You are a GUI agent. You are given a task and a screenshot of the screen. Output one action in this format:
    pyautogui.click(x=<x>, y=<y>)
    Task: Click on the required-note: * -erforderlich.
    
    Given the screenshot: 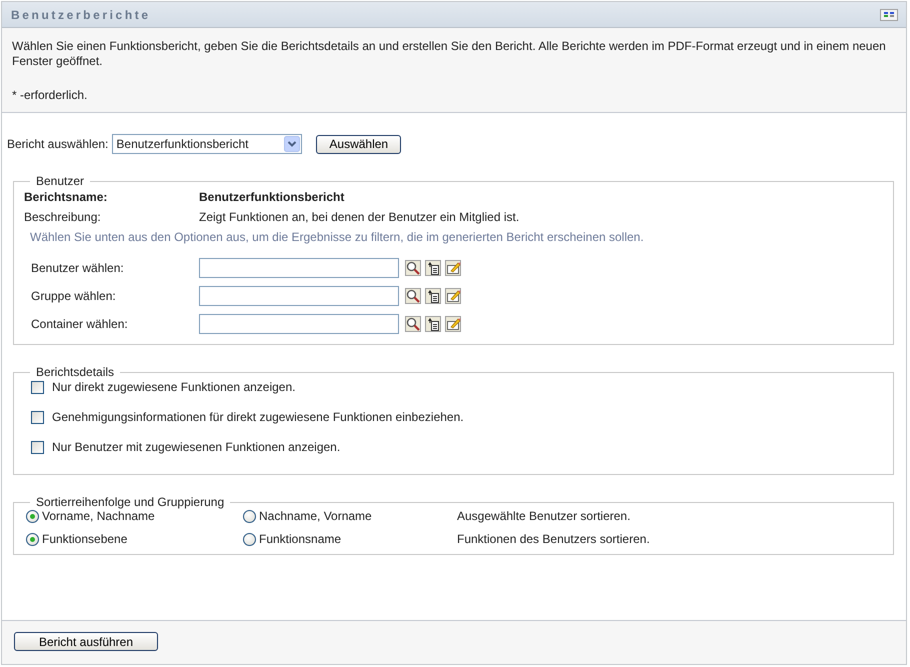 What is the action you would take?
    pyautogui.click(x=50, y=95)
    